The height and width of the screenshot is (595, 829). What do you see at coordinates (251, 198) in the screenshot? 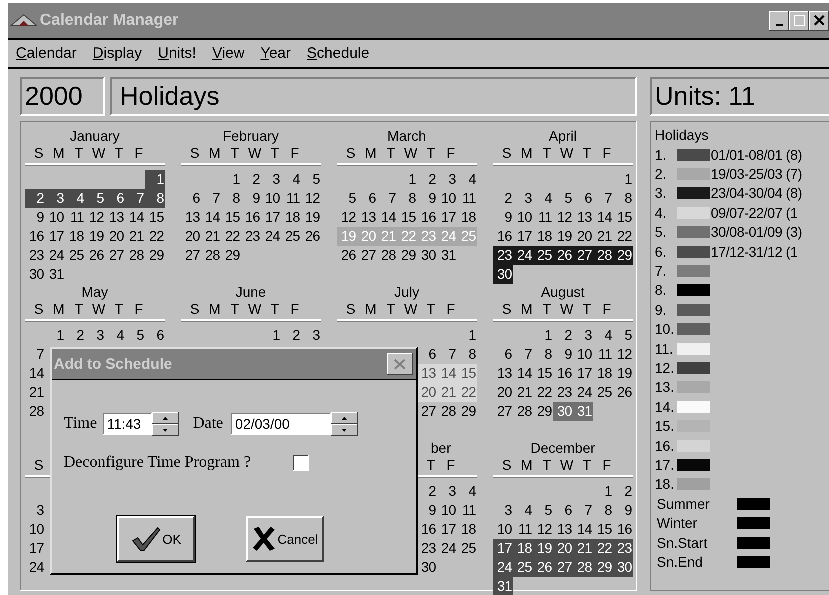
I see `calendar-day: 9` at bounding box center [251, 198].